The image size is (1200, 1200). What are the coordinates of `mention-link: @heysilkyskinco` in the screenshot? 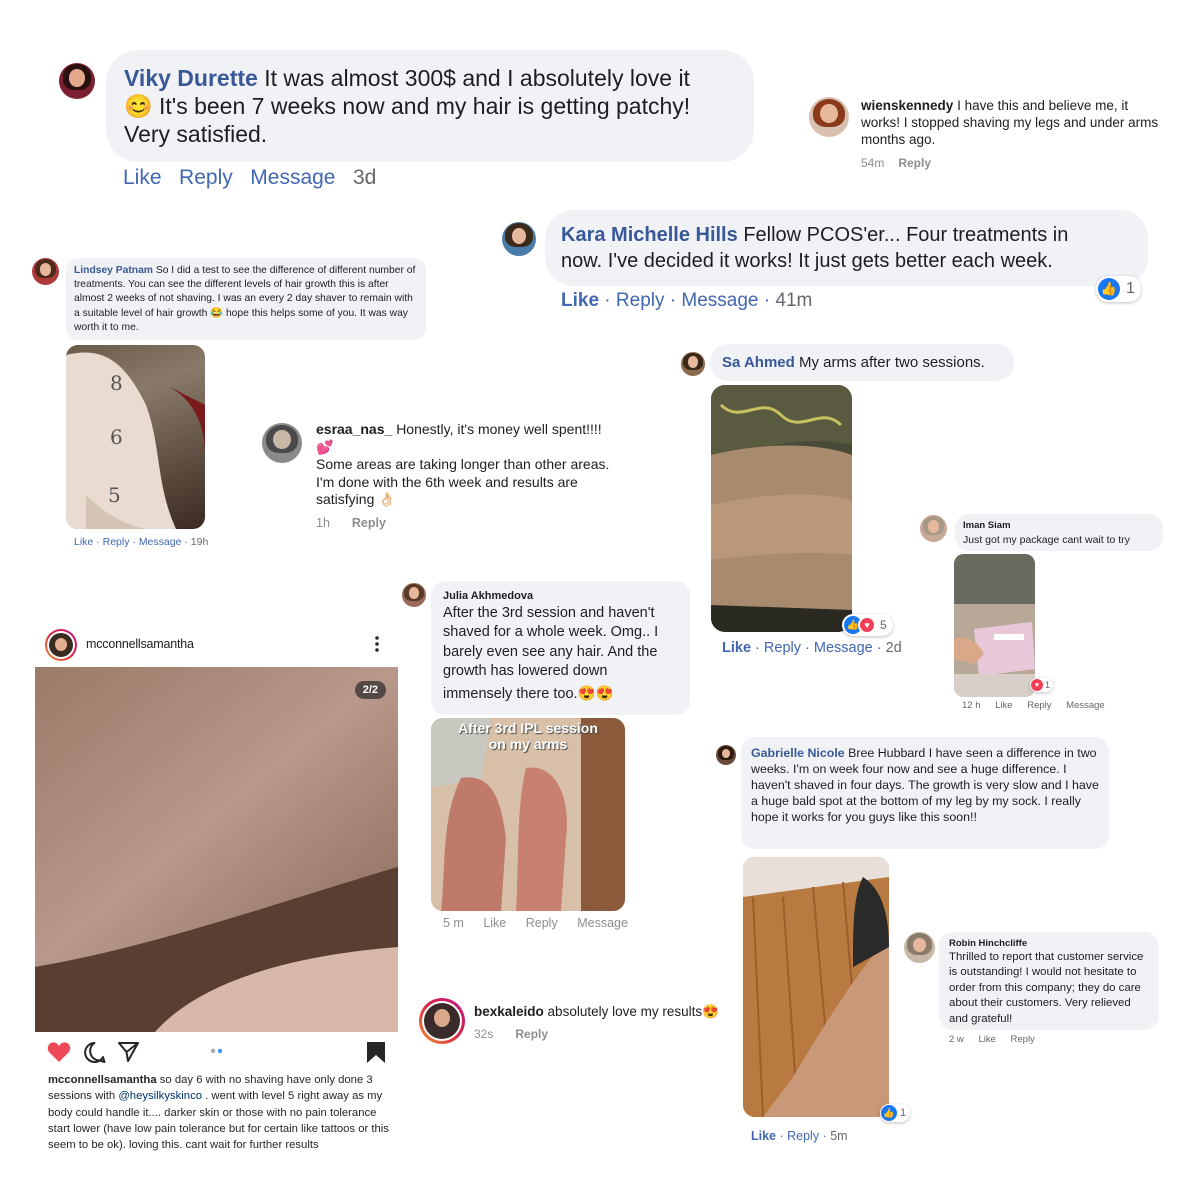 It's located at (160, 1096).